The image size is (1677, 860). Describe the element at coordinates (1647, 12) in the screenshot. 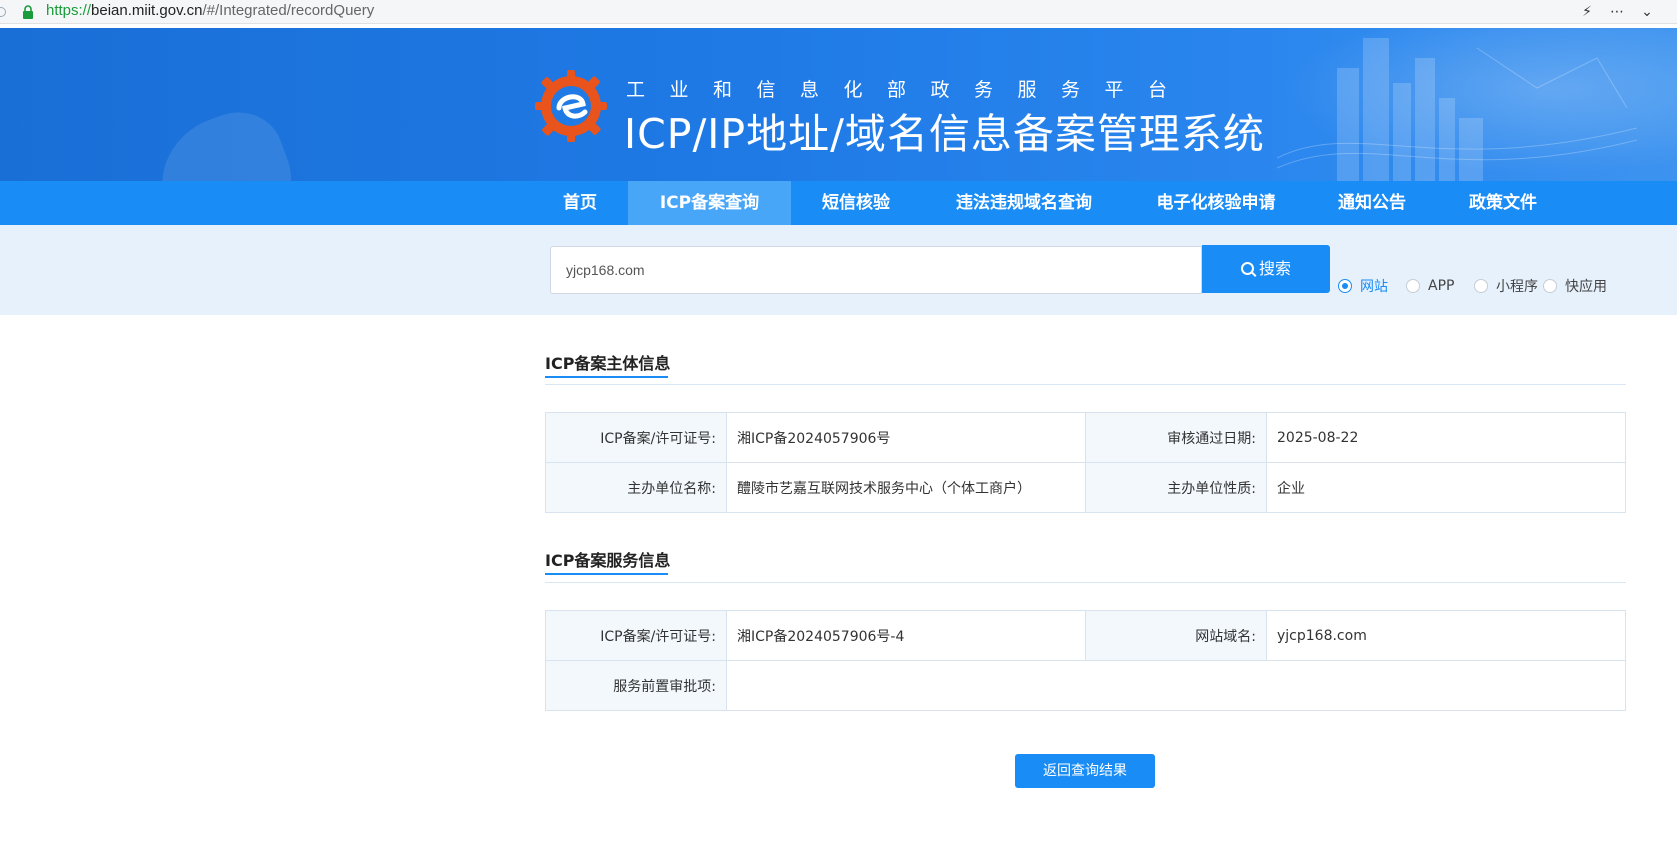

I see `chevron-down-icon: ⌄` at that location.